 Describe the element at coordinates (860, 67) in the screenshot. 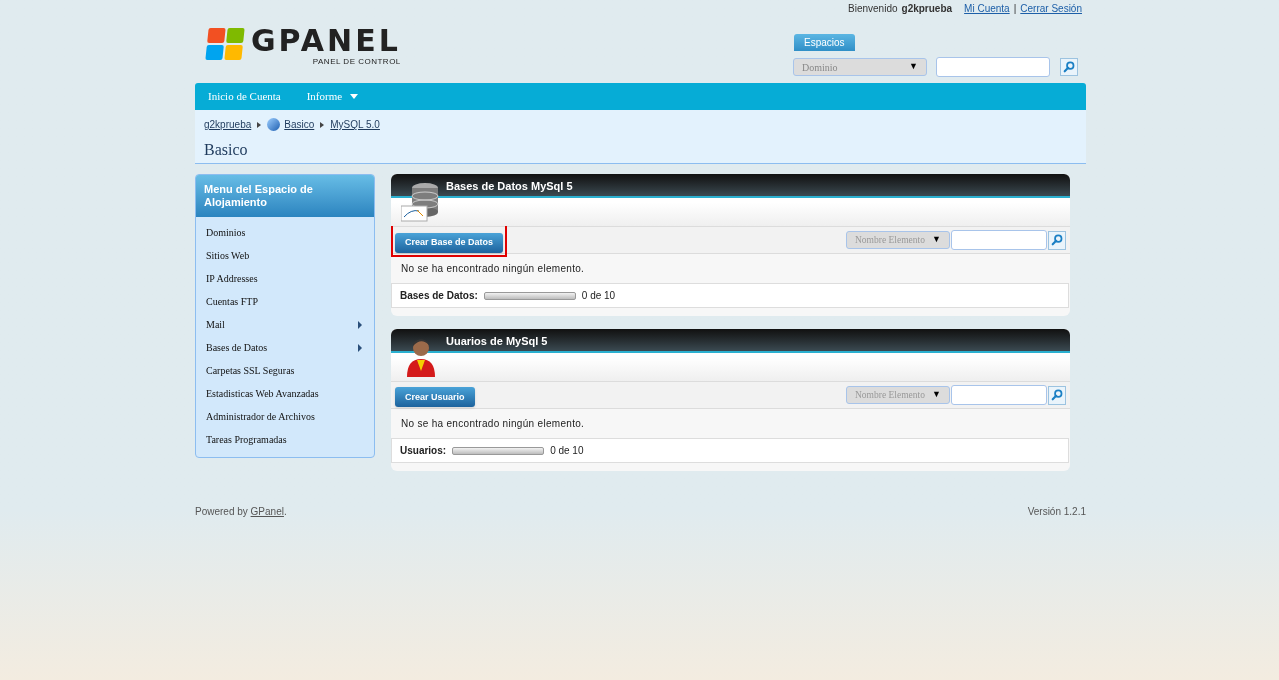

I see `space-select: Dominio ▼` at that location.